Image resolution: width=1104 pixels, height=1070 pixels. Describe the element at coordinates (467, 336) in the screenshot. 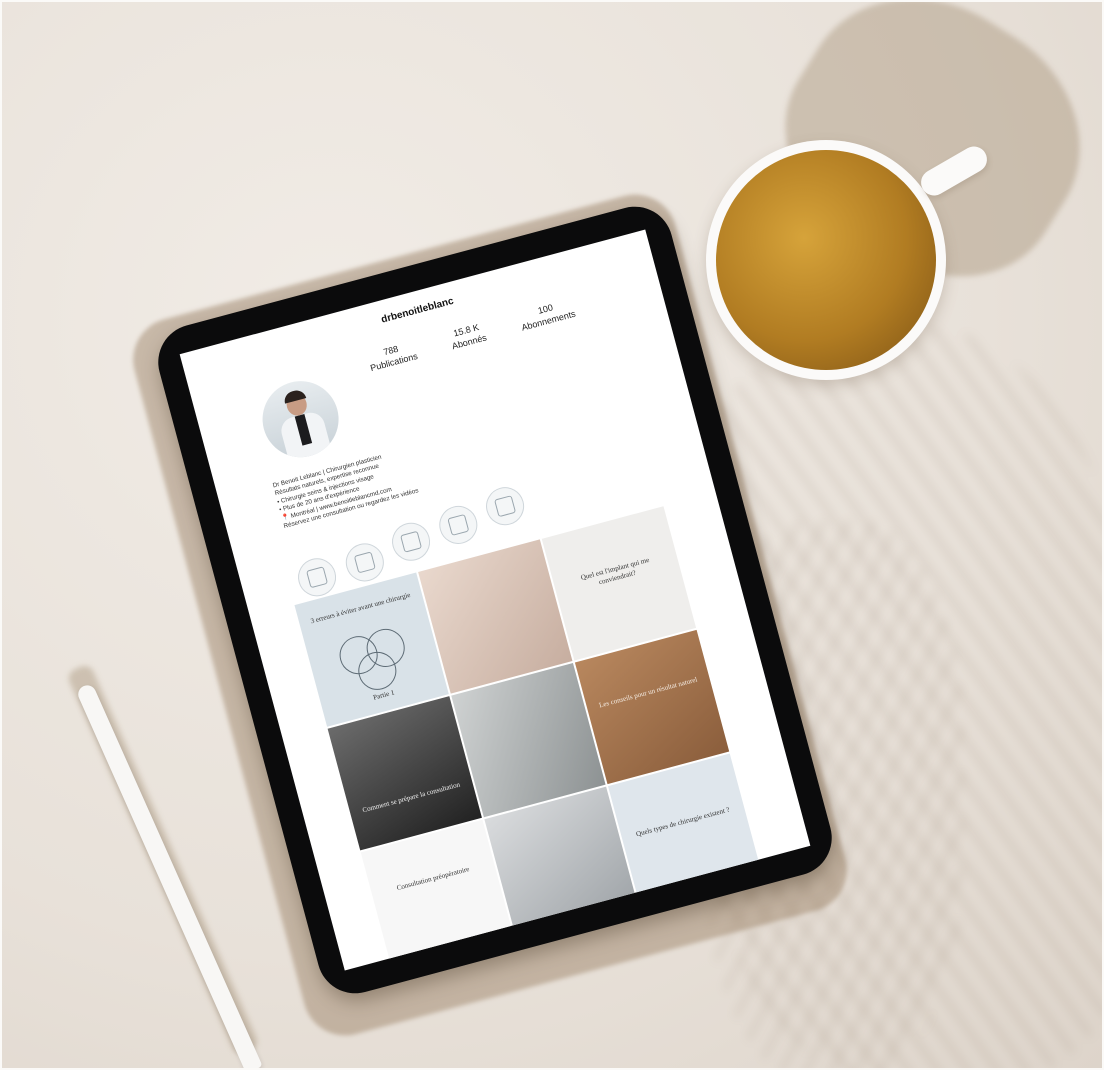

I see `stat-followers: 15.8 K Abonnés` at that location.